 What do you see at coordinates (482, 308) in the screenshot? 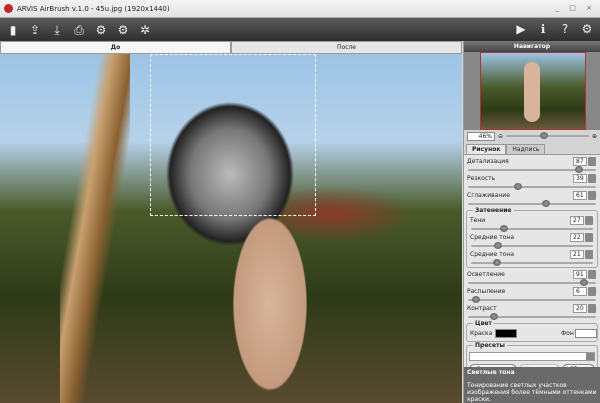
I see `slider-label: Контраст` at bounding box center [482, 308].